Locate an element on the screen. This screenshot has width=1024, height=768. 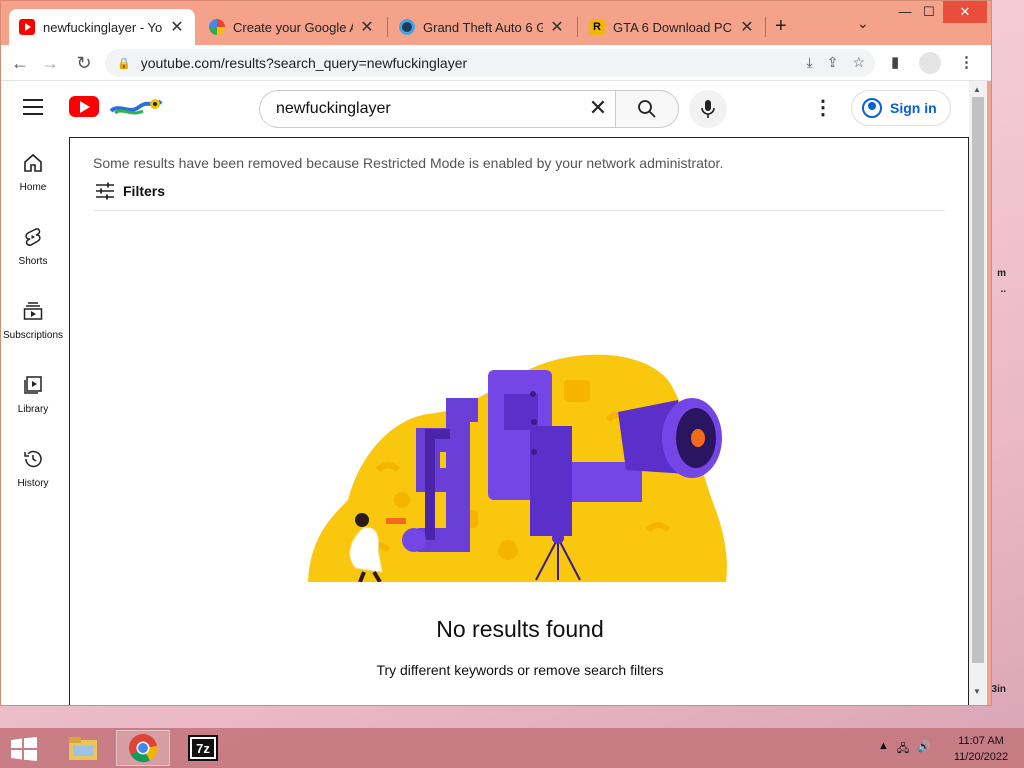
desktop-icon-fragment: m is located at coordinates (1001, 273).